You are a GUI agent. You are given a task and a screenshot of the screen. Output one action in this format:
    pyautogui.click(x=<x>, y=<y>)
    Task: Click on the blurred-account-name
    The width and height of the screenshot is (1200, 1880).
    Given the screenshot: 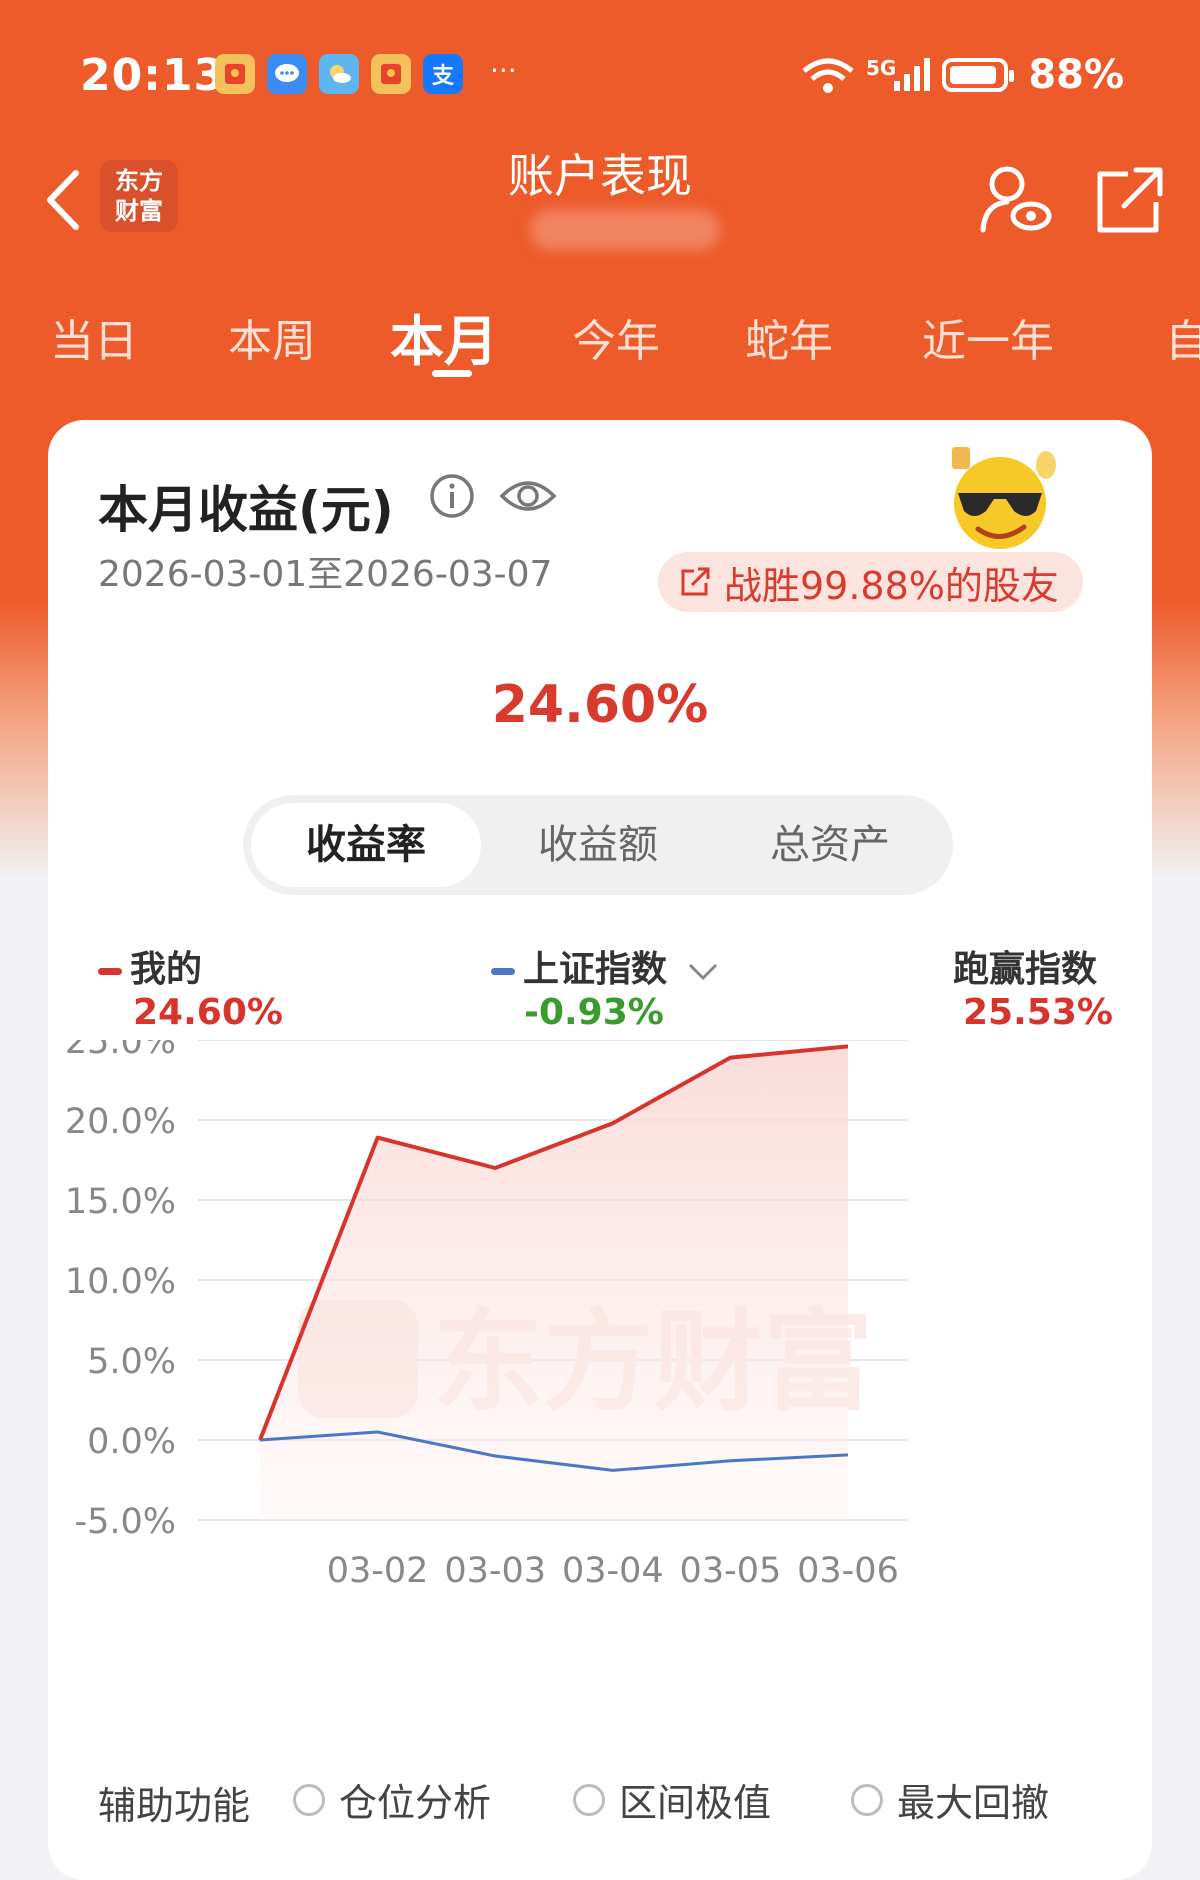 What is the action you would take?
    pyautogui.click(x=625, y=230)
    